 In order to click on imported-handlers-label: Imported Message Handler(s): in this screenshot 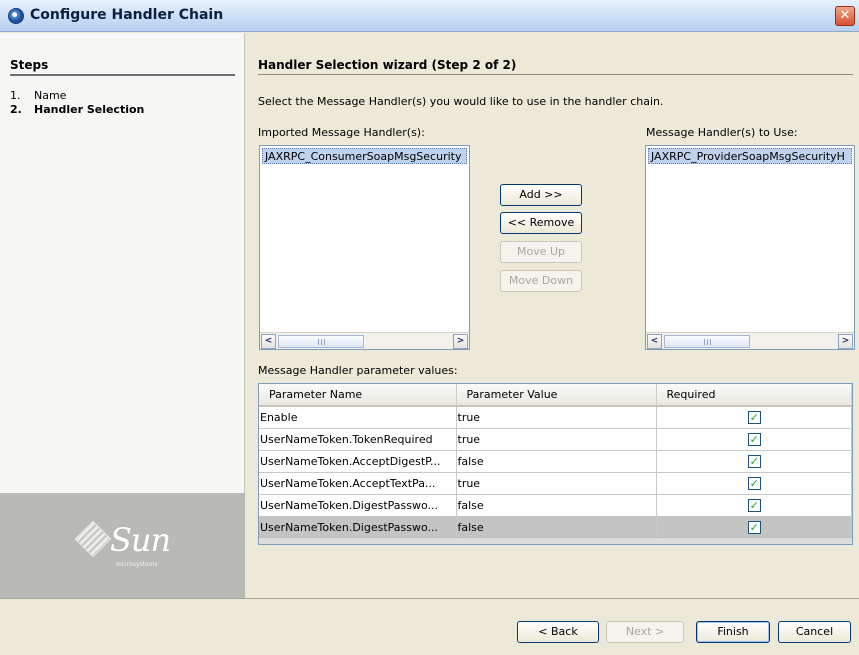, I will do `click(341, 132)`.